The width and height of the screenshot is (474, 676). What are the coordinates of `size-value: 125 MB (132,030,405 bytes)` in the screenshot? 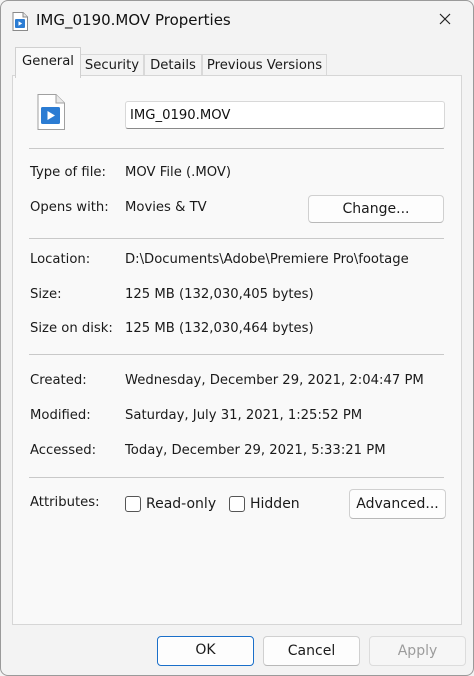 It's located at (219, 294).